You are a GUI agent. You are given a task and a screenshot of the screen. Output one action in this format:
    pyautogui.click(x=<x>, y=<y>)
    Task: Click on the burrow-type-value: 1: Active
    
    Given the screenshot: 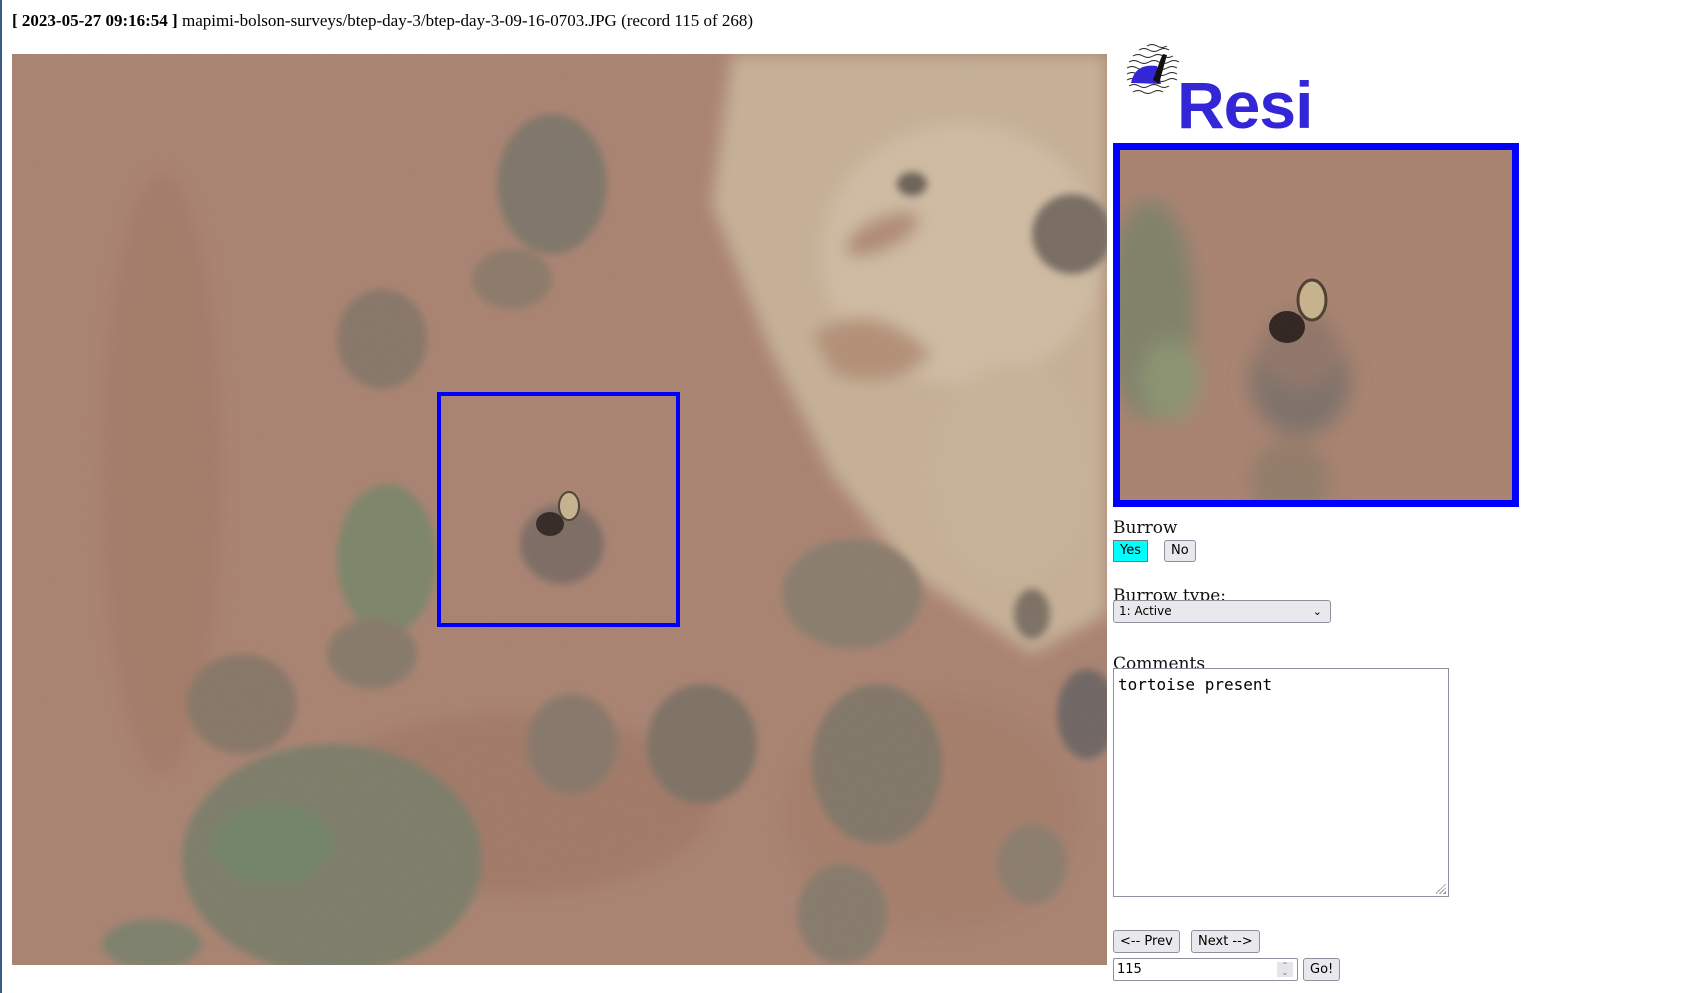 What is the action you would take?
    pyautogui.click(x=1145, y=611)
    